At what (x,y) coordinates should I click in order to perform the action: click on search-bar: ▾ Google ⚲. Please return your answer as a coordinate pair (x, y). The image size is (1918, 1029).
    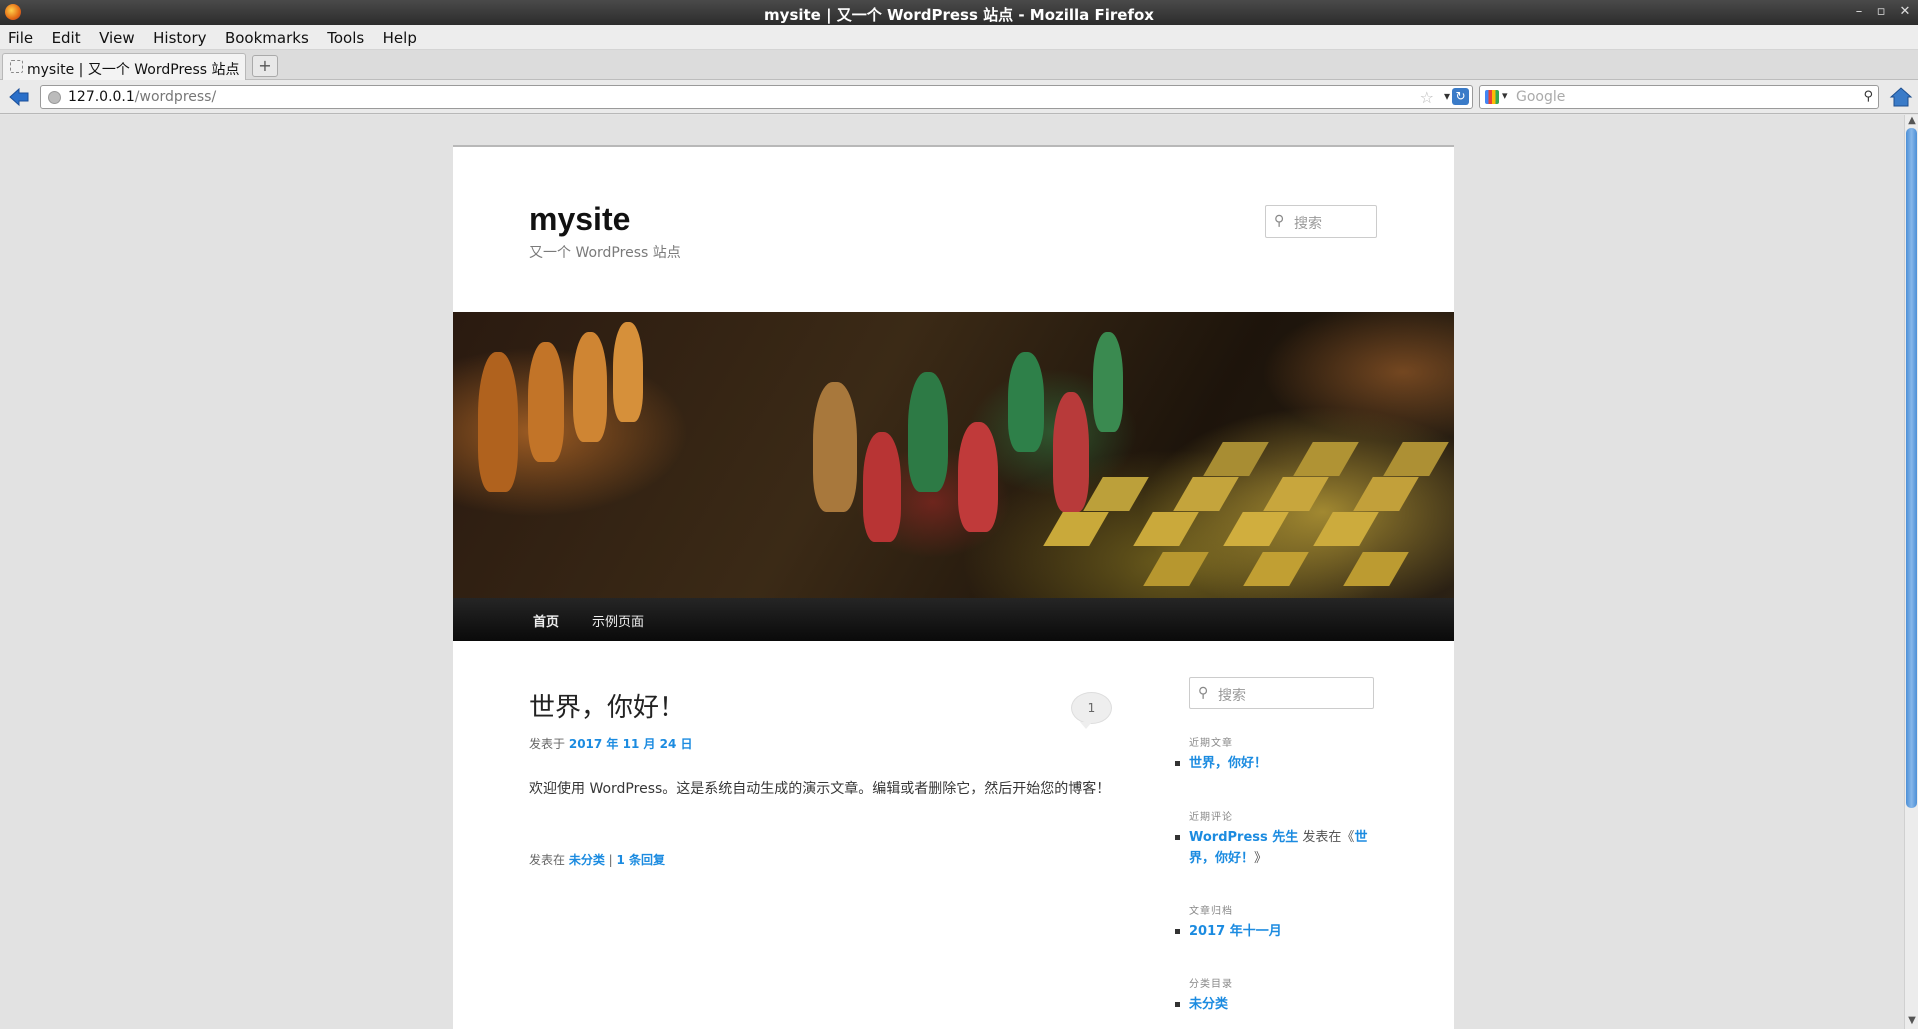
    Looking at the image, I should click on (1679, 97).